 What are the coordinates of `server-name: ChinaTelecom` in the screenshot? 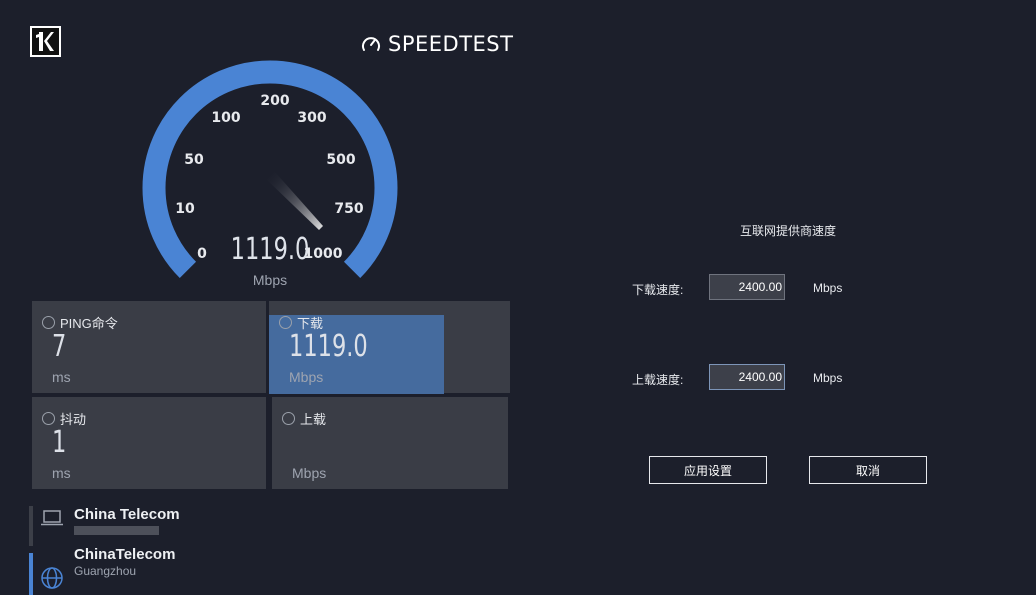 It's located at (124, 554).